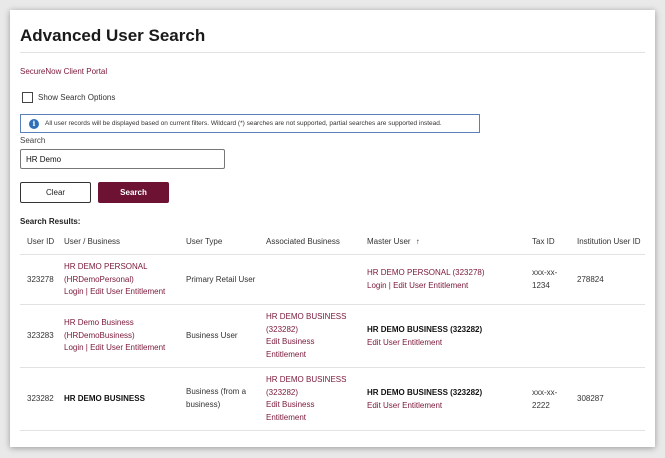 The width and height of the screenshot is (665, 458). I want to click on row3-tax-id-part2: 2222, so click(541, 405).